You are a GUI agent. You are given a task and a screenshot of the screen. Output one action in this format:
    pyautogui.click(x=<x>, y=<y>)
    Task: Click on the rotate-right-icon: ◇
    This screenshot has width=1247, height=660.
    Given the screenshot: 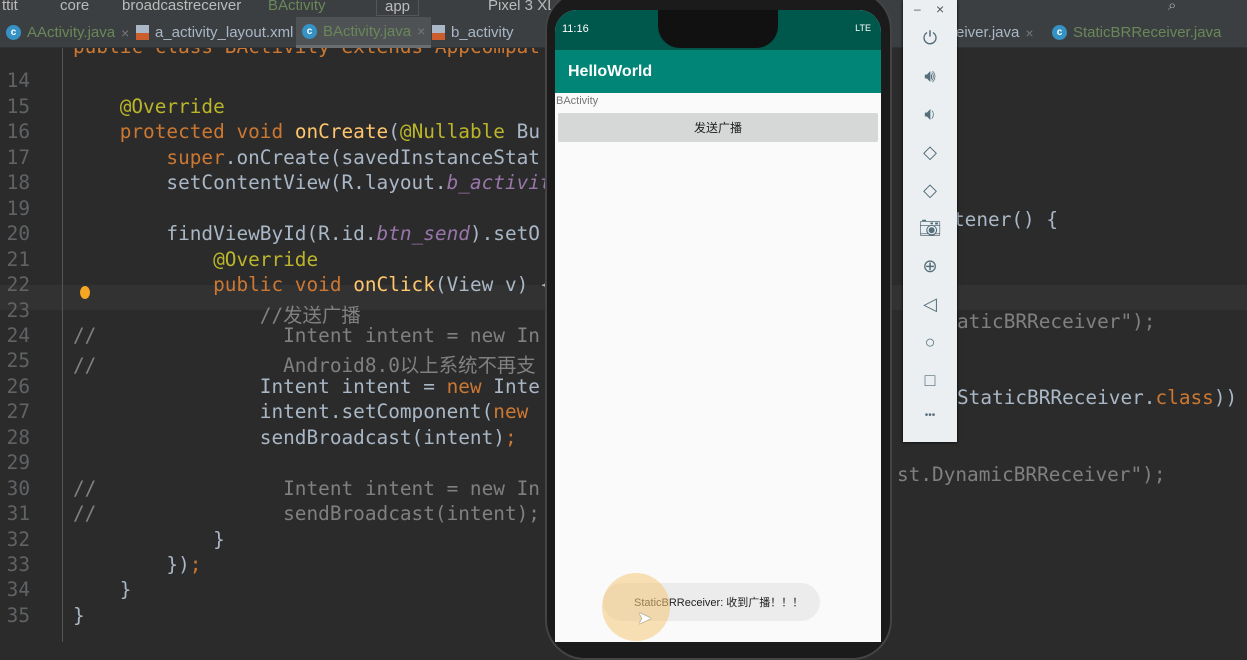 What is the action you would take?
    pyautogui.click(x=930, y=190)
    